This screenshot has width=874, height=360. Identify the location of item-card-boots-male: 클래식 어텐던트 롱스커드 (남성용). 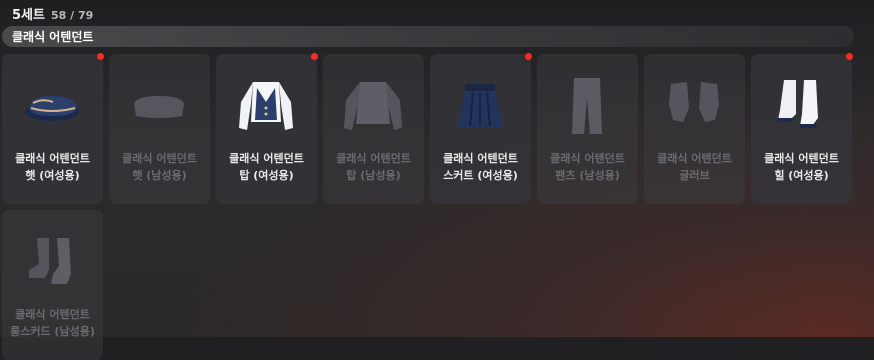
(52, 285).